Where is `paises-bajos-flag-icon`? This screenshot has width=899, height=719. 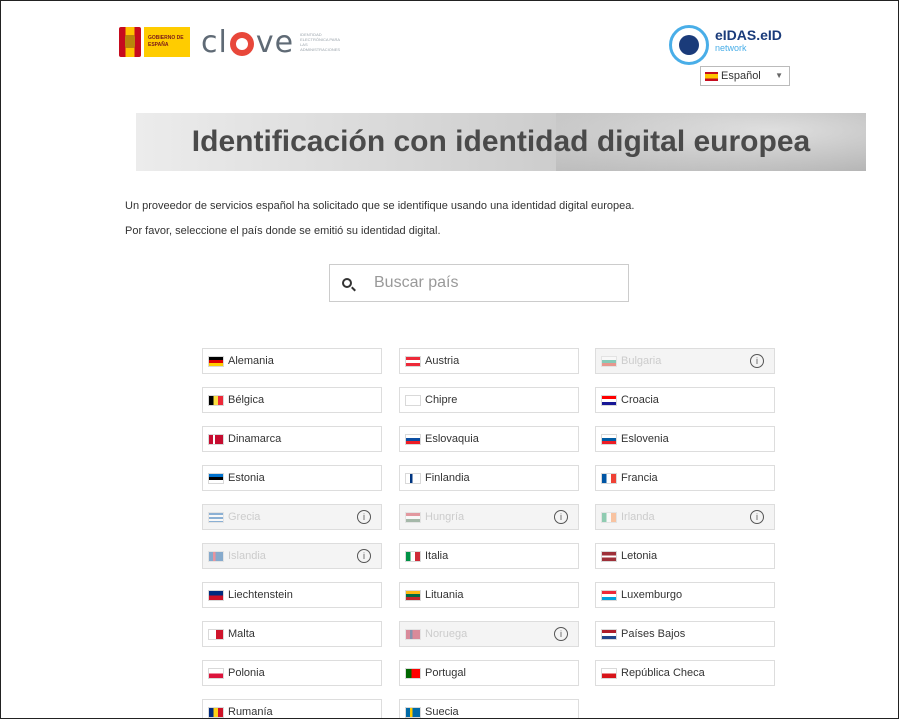
paises-bajos-flag-icon is located at coordinates (609, 634).